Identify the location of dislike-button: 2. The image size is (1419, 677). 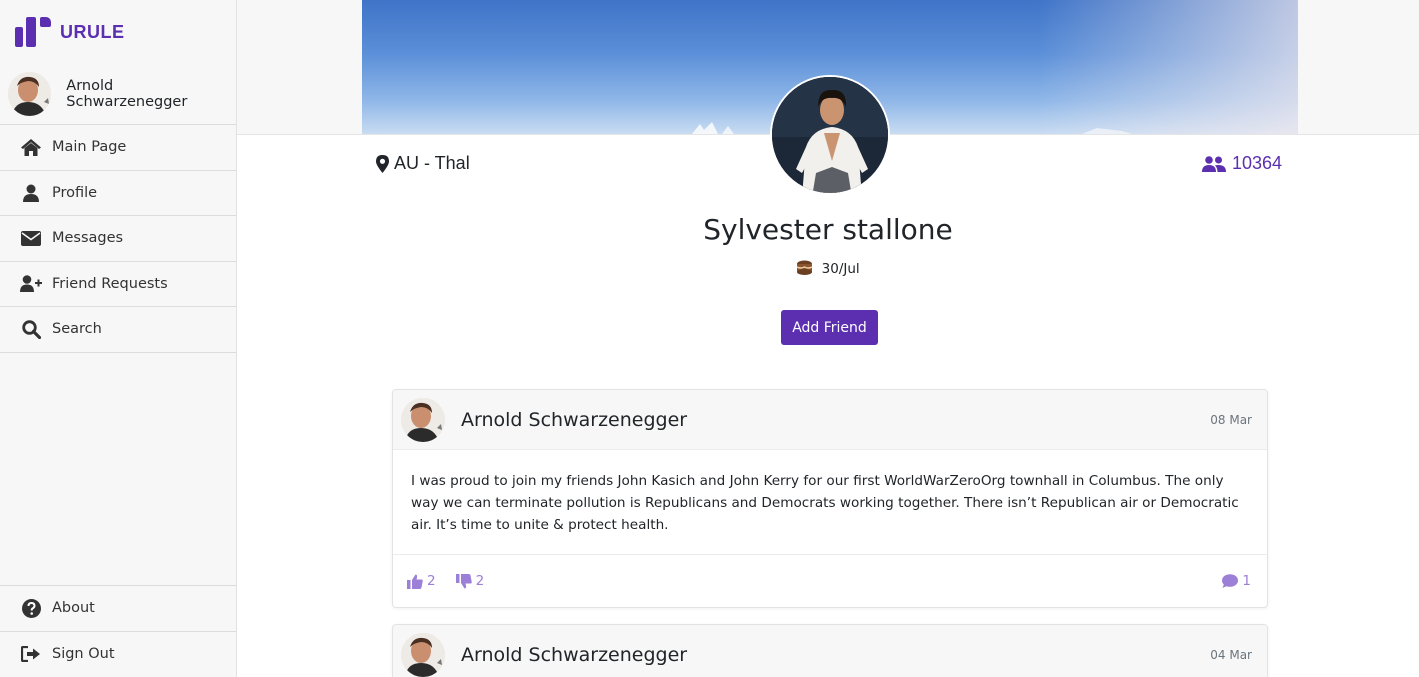
(470, 581).